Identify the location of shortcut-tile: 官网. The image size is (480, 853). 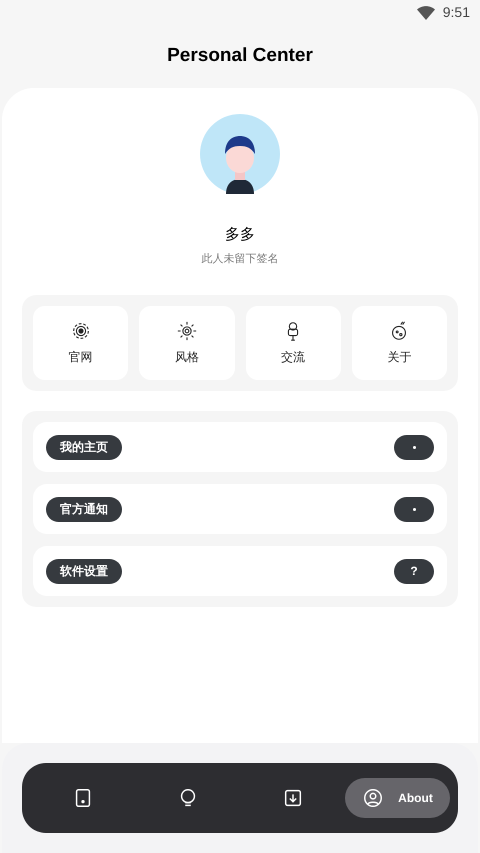
(80, 343).